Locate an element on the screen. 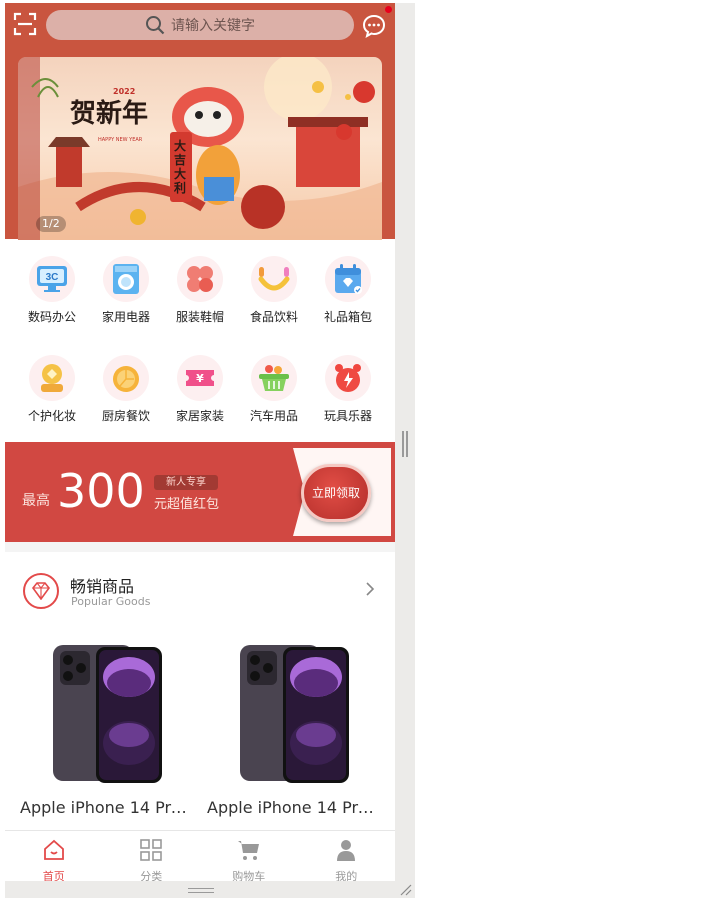 Image resolution: width=711 pixels, height=898 pixels. scan-button is located at coordinates (25, 24).